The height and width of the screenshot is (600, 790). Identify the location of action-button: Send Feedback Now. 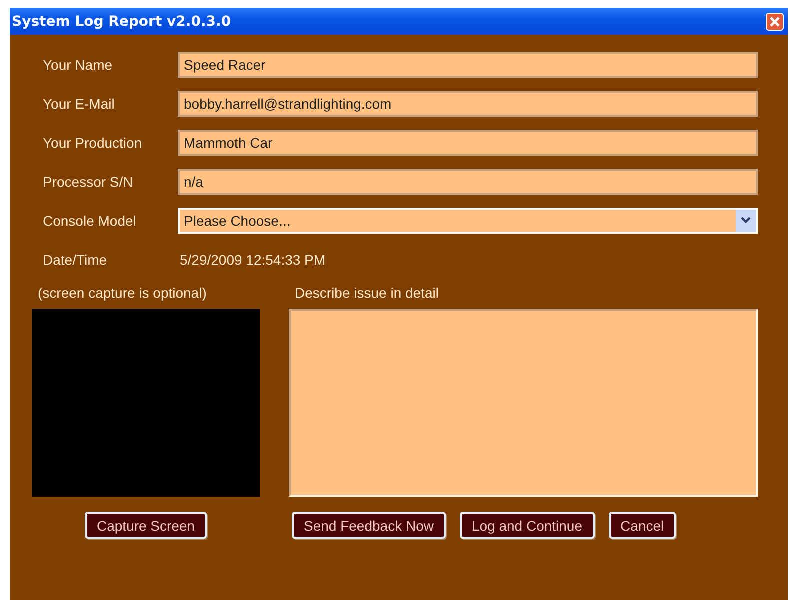
(369, 525).